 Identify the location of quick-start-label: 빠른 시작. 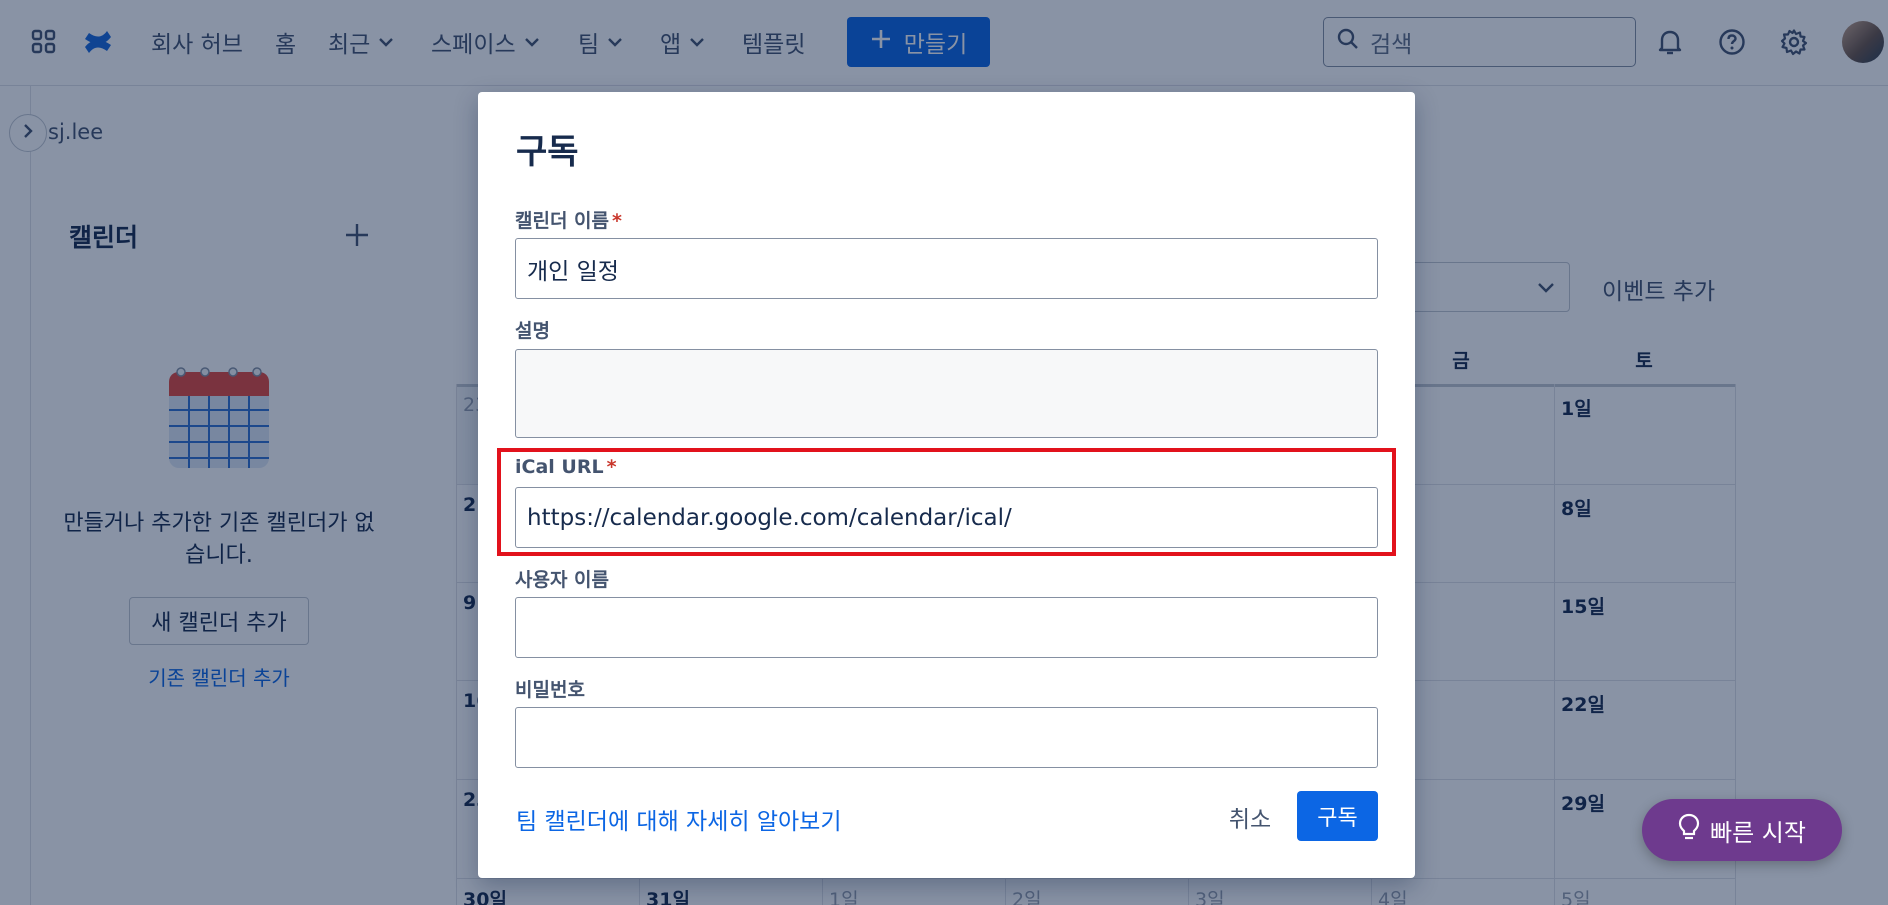
(1758, 832).